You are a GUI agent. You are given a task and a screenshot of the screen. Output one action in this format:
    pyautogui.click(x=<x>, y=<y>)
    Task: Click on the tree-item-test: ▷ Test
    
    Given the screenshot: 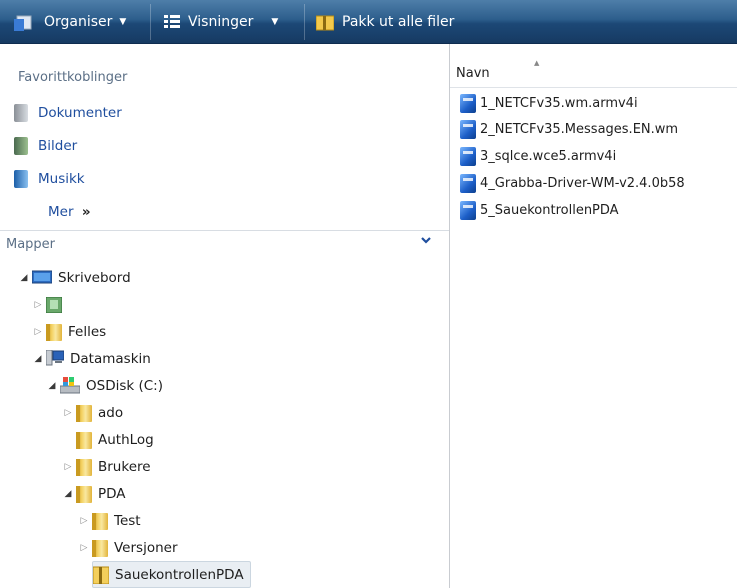 What is the action you would take?
    pyautogui.click(x=109, y=520)
    